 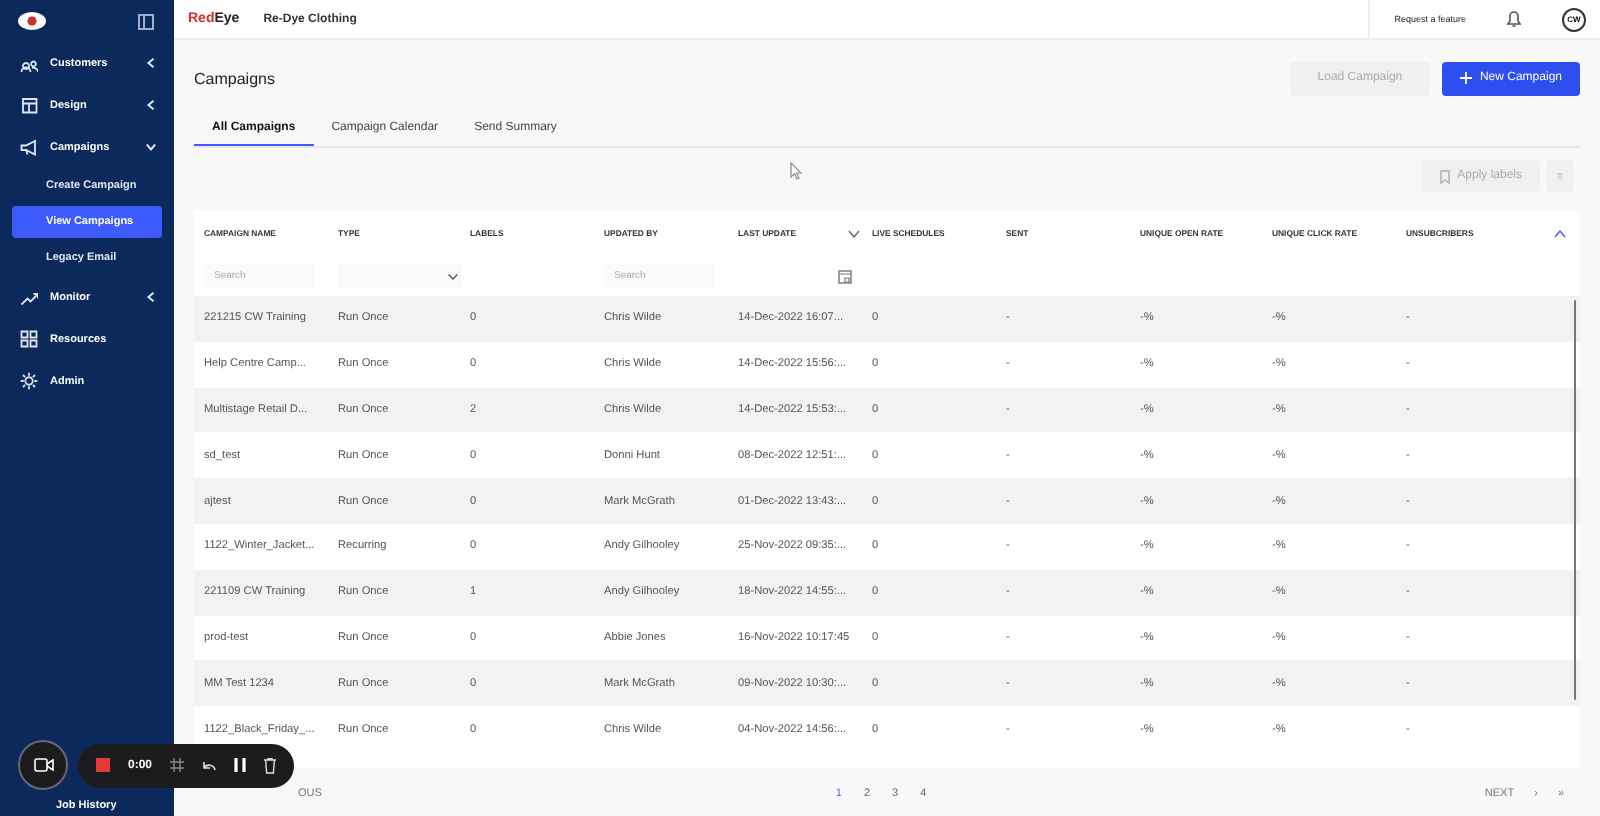 What do you see at coordinates (209, 765) in the screenshot?
I see `undo-icon` at bounding box center [209, 765].